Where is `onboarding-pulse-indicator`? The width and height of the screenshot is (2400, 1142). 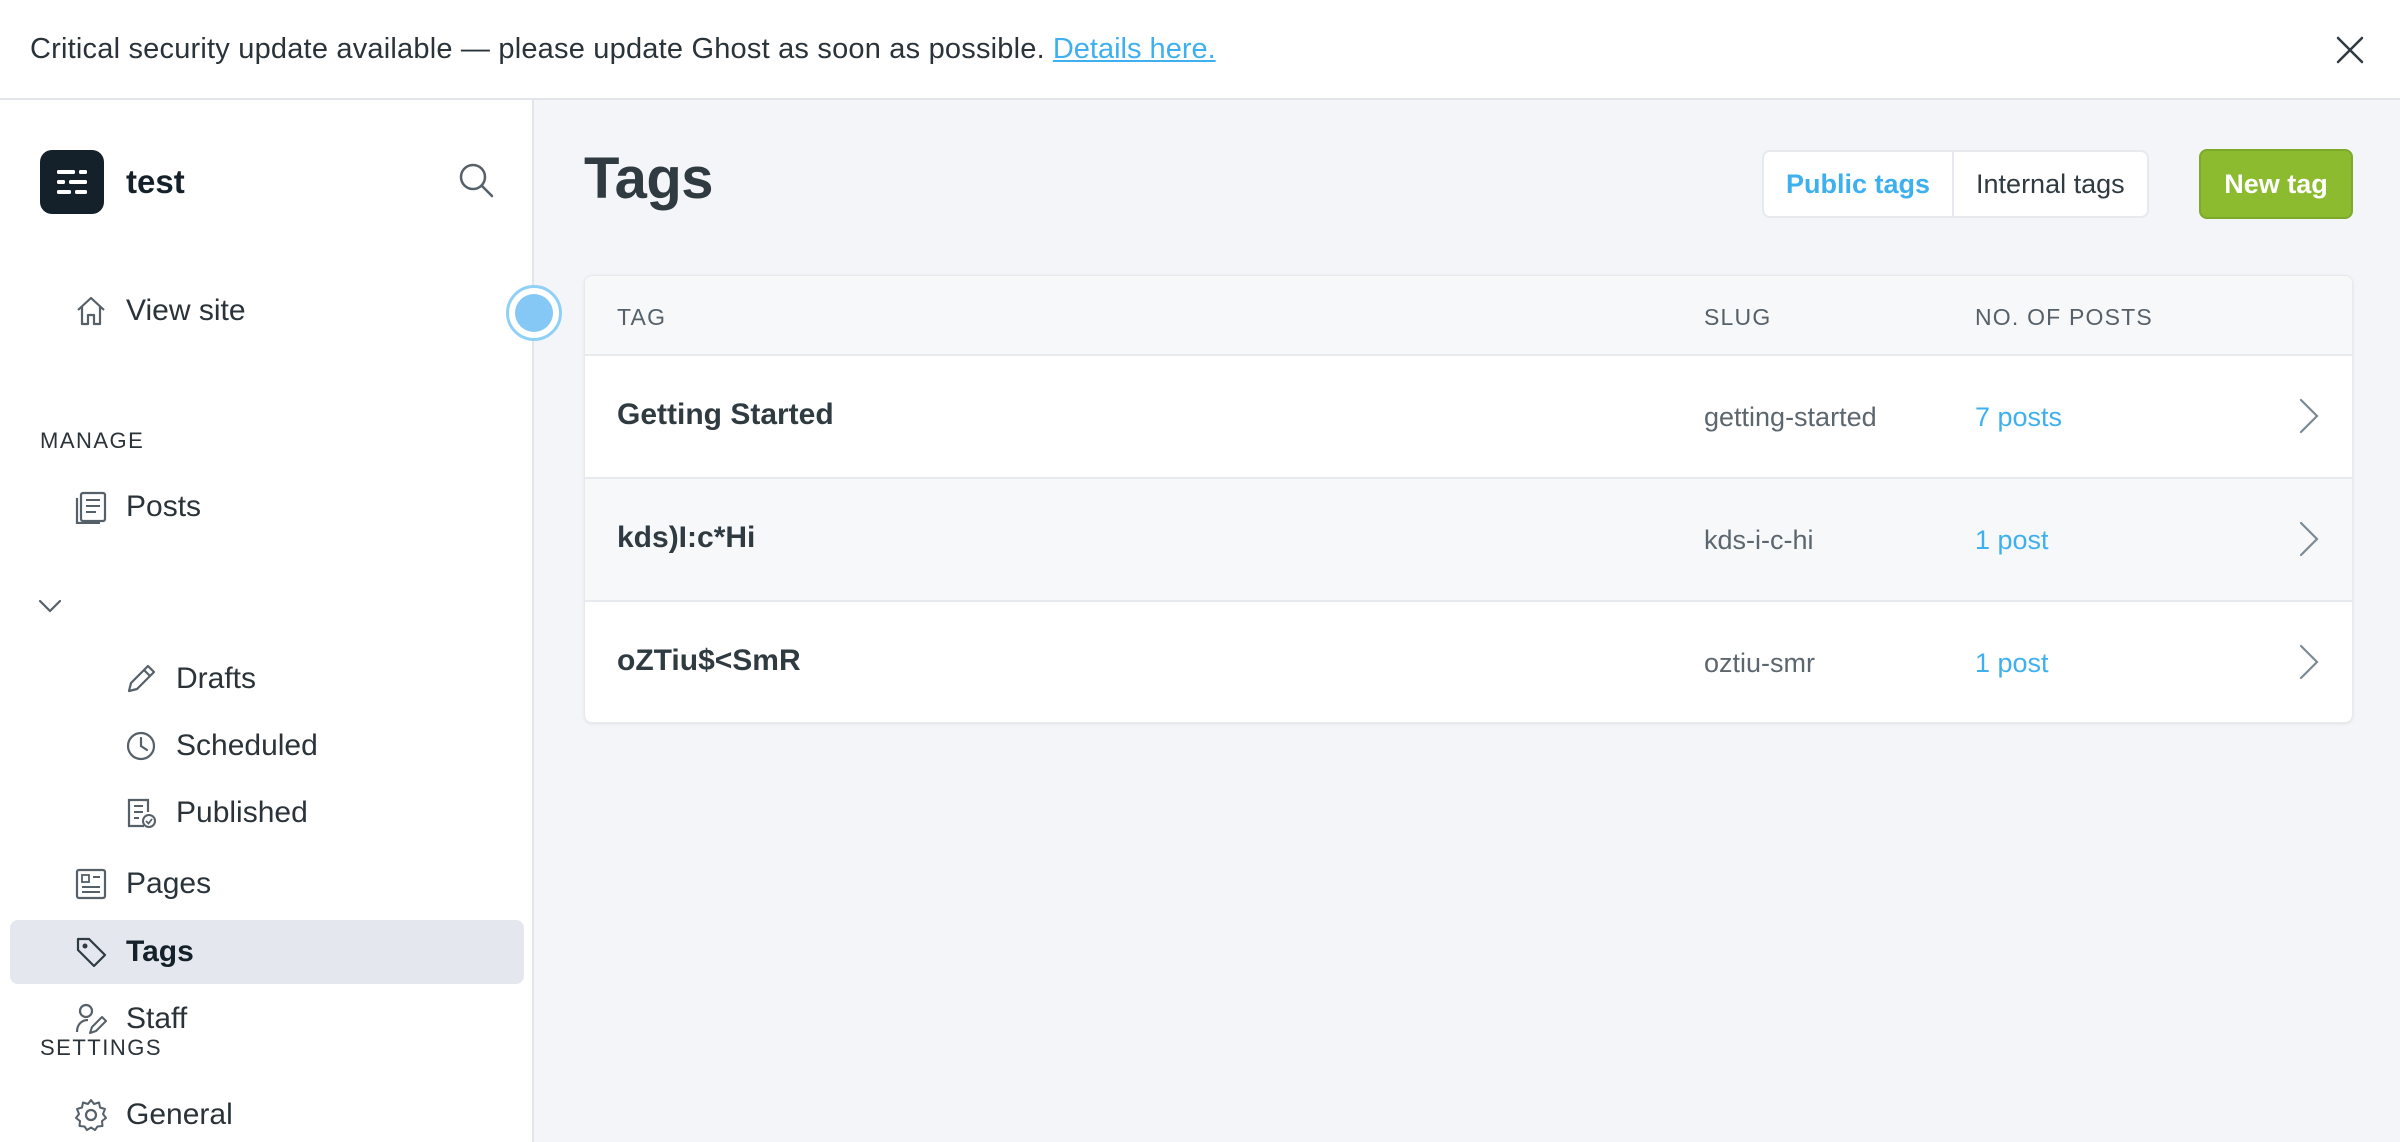 onboarding-pulse-indicator is located at coordinates (534, 313).